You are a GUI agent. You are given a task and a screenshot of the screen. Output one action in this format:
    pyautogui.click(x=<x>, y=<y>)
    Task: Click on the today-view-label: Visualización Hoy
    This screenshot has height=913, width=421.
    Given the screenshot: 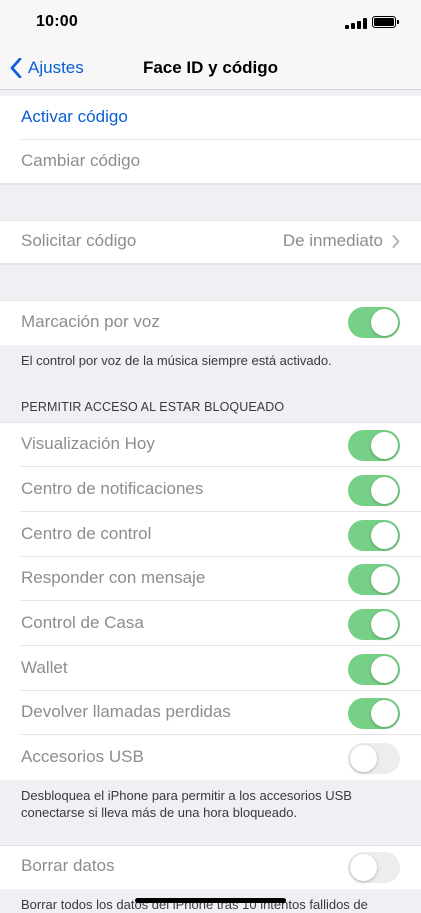 What is the action you would take?
    pyautogui.click(x=88, y=443)
    